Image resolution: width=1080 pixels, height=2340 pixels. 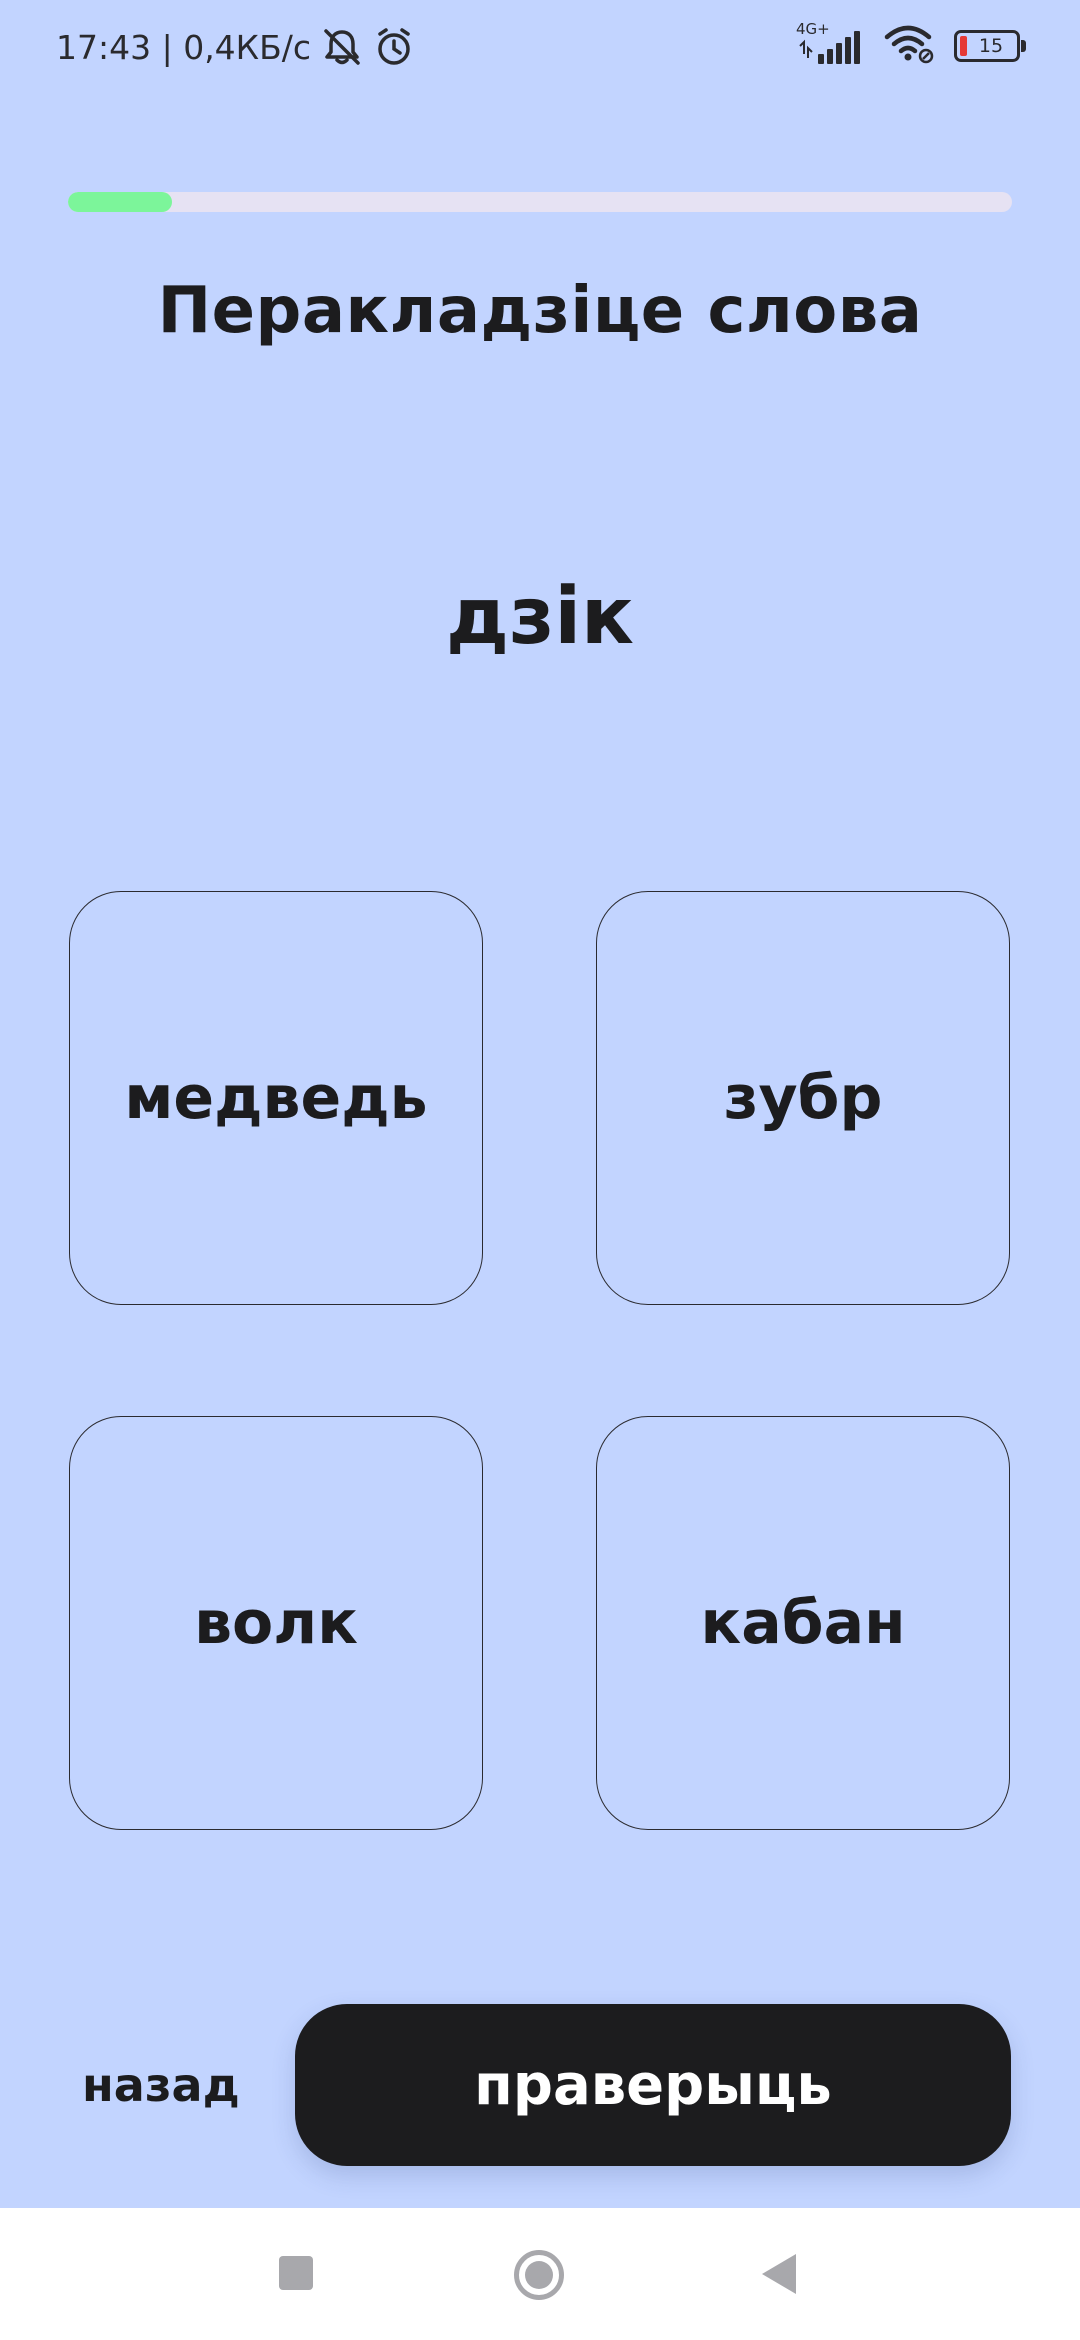 What do you see at coordinates (342, 47) in the screenshot?
I see `bell-muted-icon` at bounding box center [342, 47].